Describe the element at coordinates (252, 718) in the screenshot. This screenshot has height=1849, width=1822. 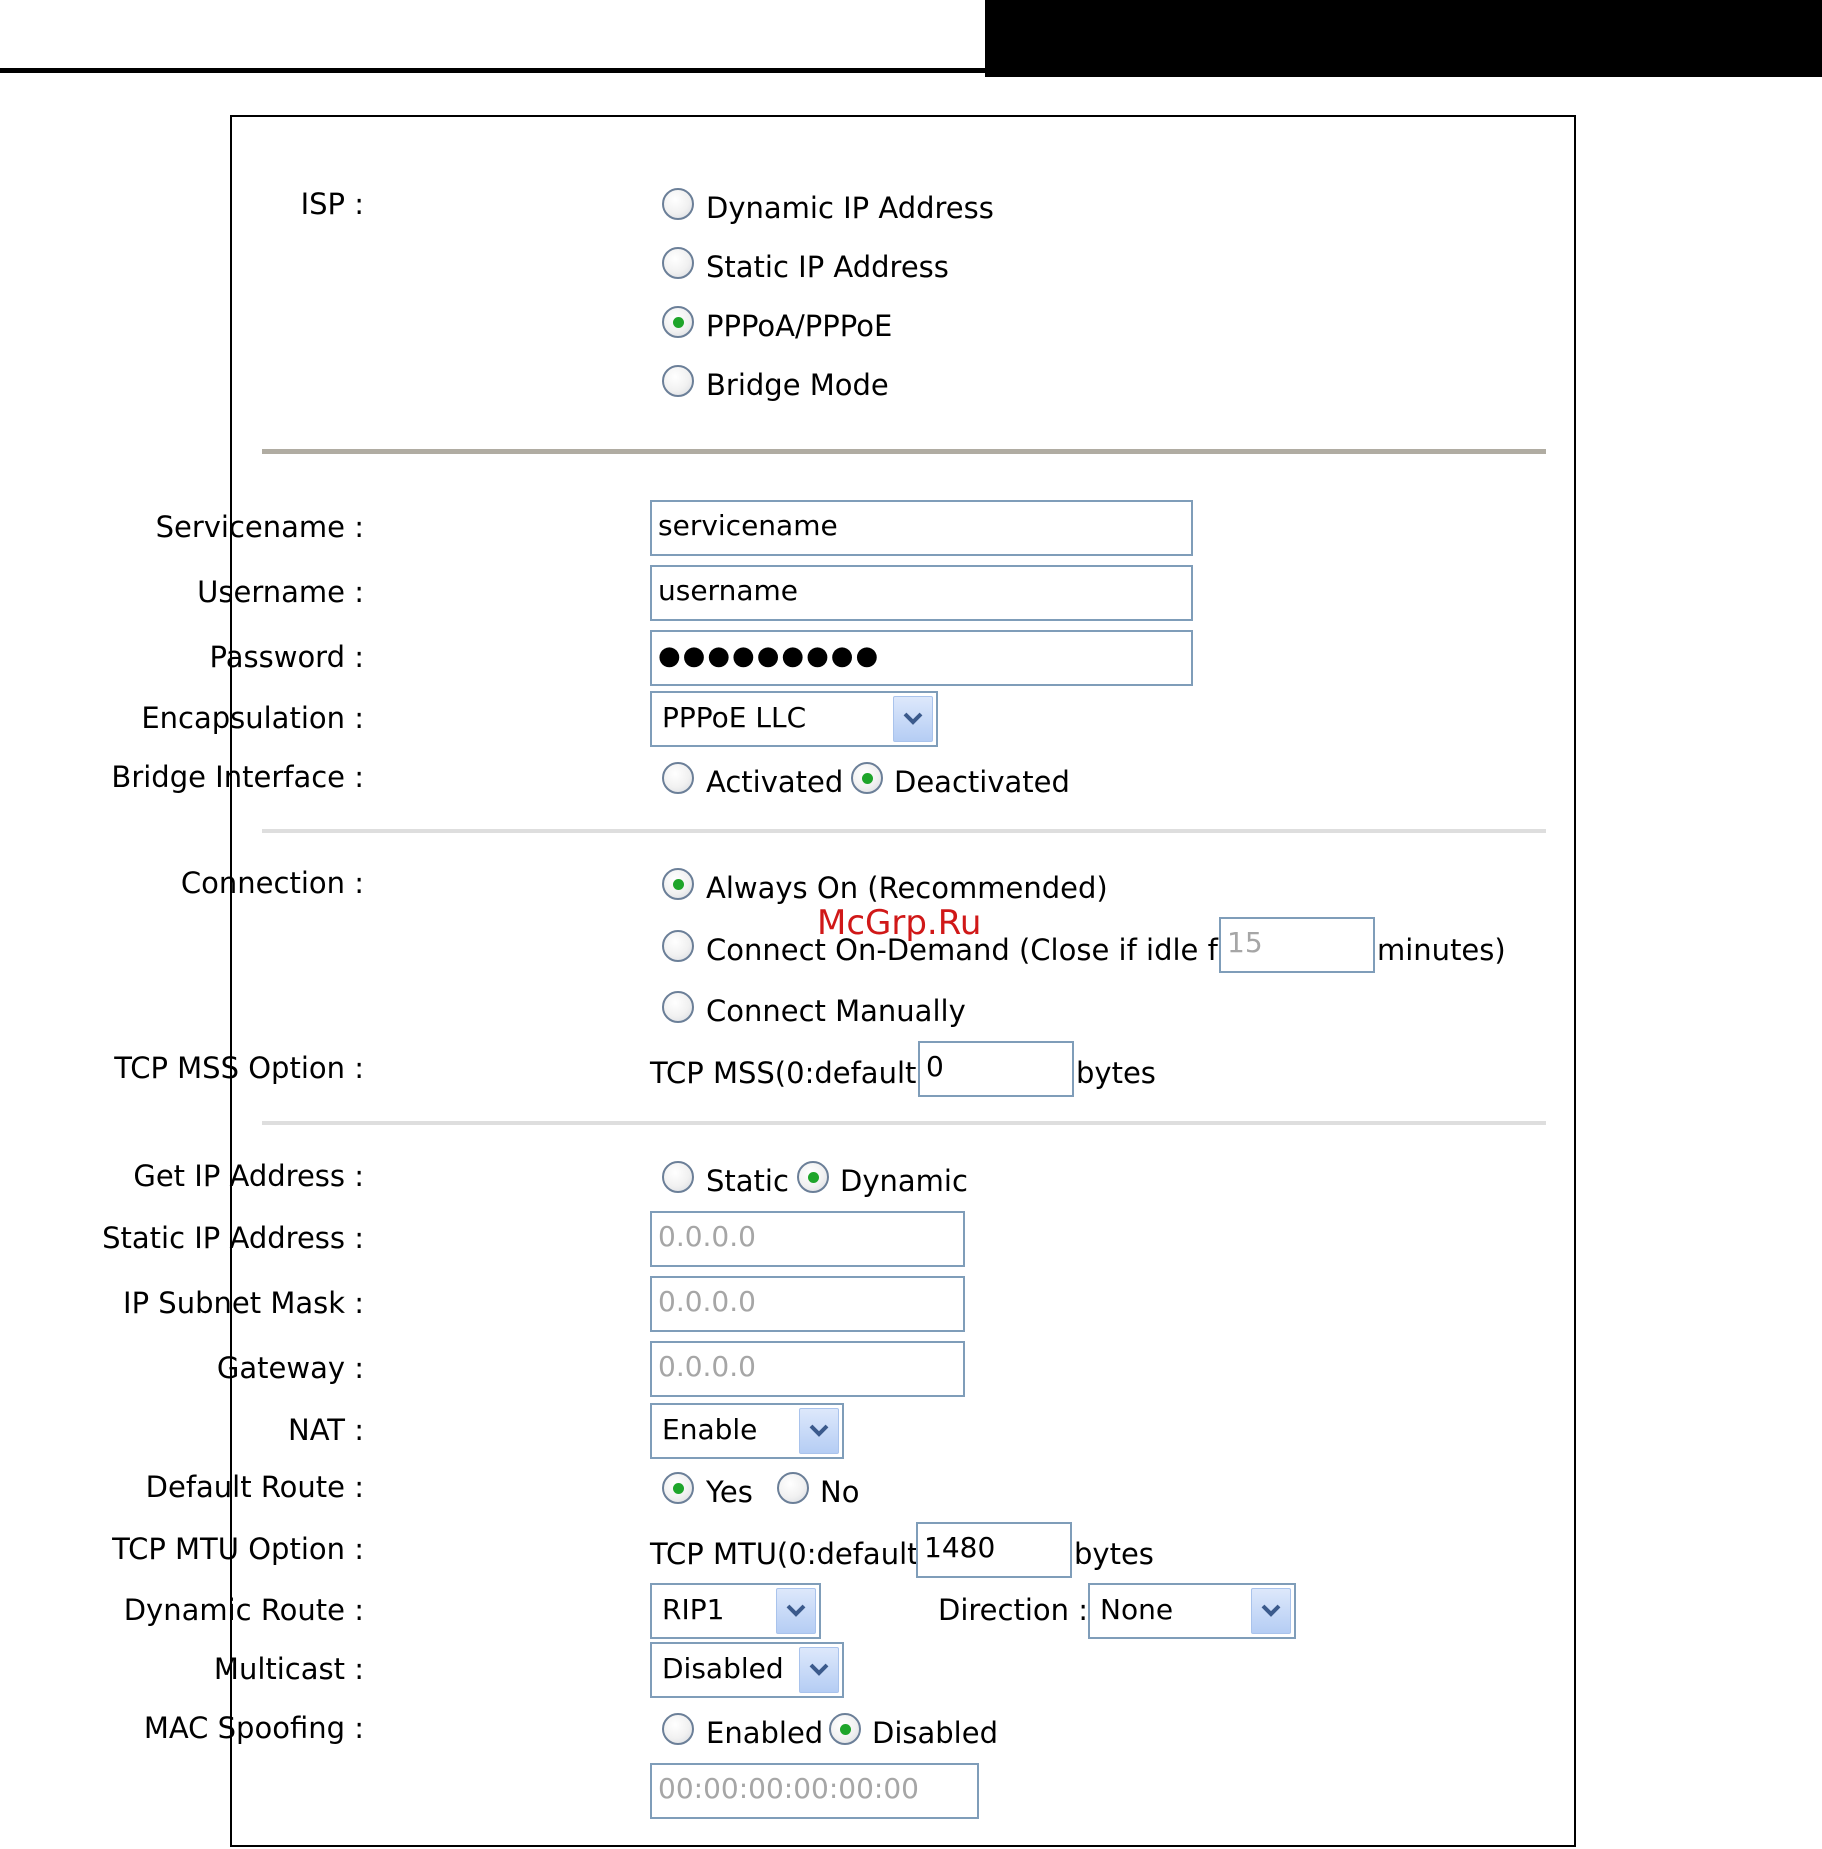
I see `encapsulation-label: Encapsulation :` at that location.